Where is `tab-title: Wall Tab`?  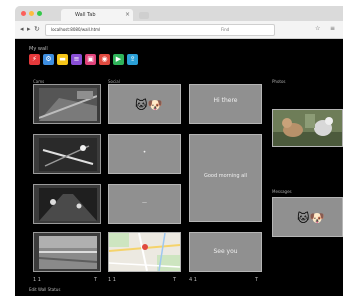
tab-title: Wall Tab is located at coordinates (85, 15).